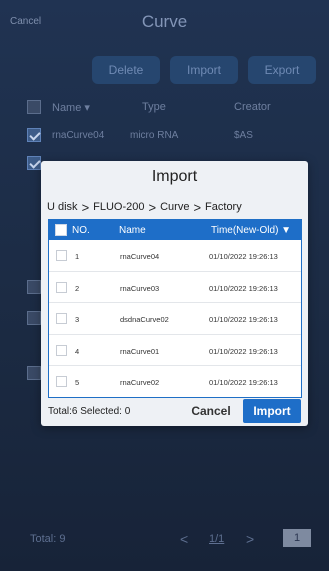 The image size is (329, 571). Describe the element at coordinates (77, 256) in the screenshot. I see `row-number: 1` at that location.